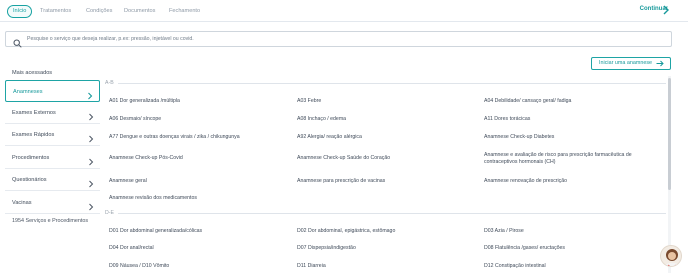 The width and height of the screenshot is (688, 277). What do you see at coordinates (146, 158) in the screenshot?
I see `service-item: Anamnese Check-up Pós-Covid` at bounding box center [146, 158].